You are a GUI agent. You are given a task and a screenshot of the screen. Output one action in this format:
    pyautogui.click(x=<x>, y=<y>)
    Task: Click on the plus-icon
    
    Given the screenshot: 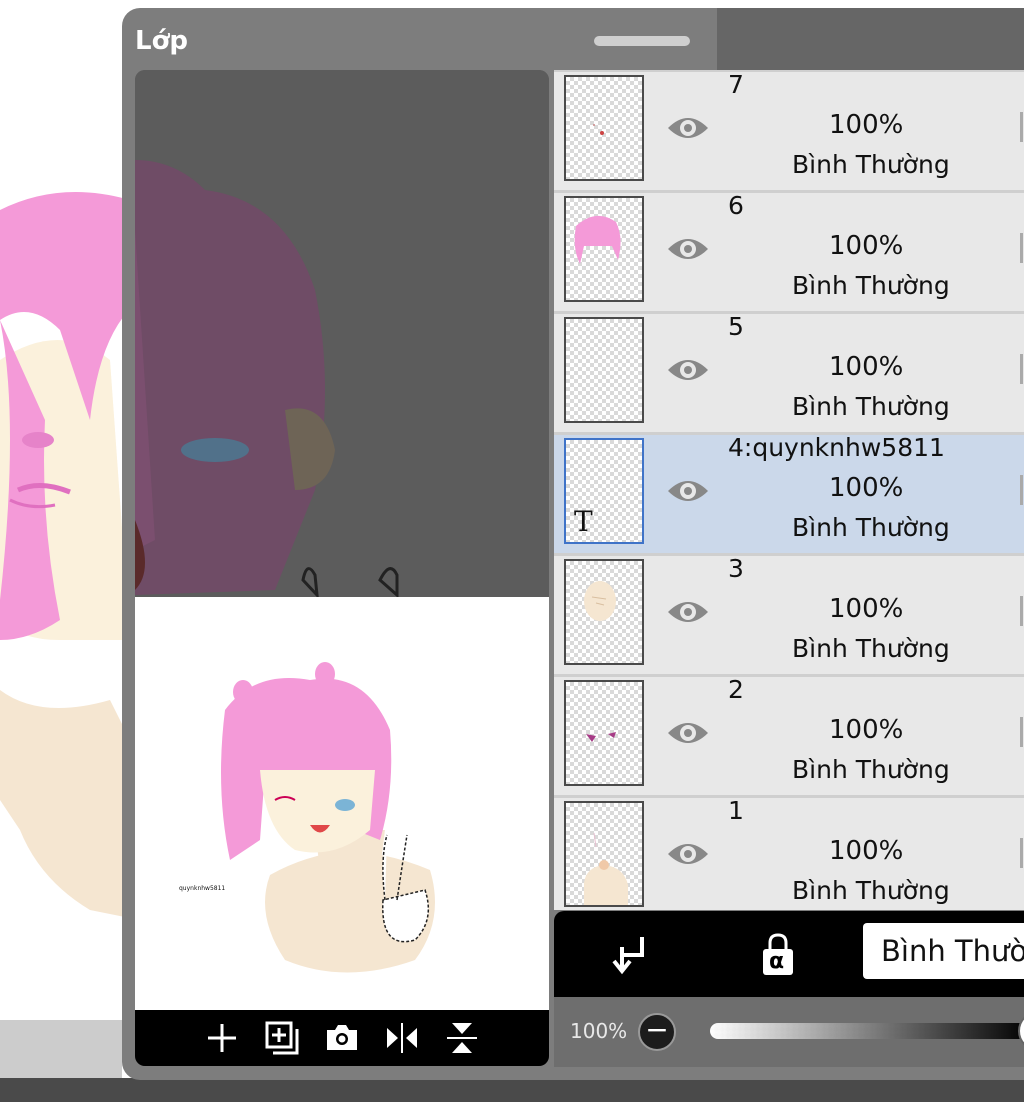 What is the action you would take?
    pyautogui.click(x=222, y=1038)
    